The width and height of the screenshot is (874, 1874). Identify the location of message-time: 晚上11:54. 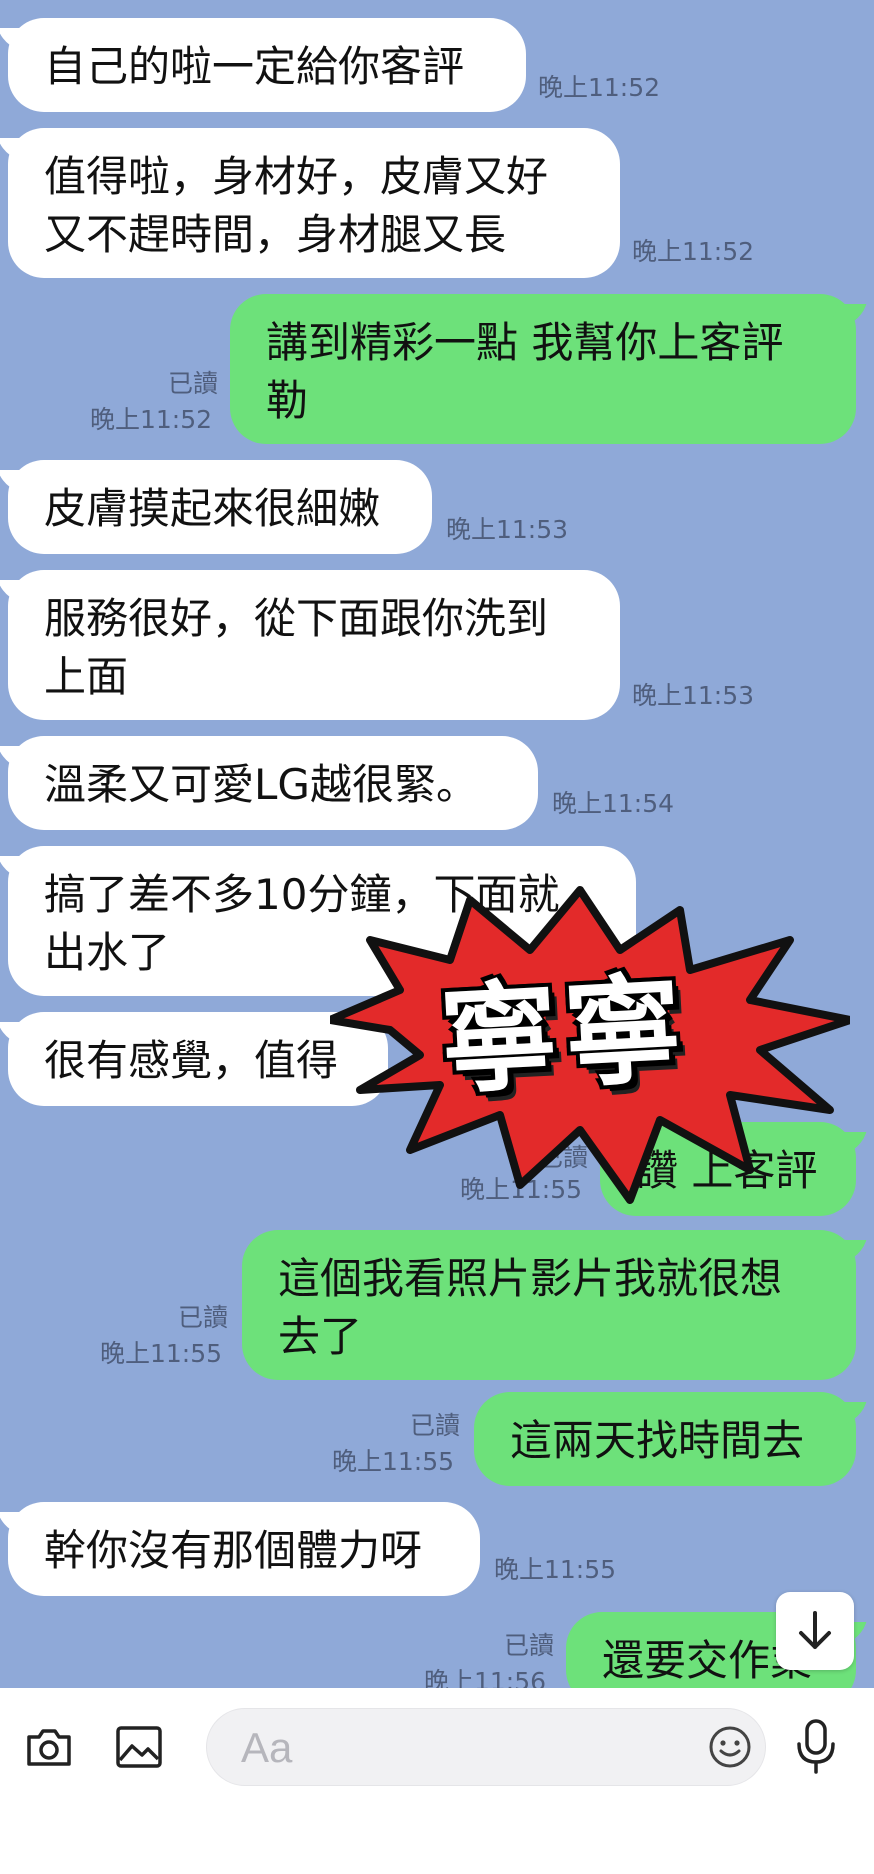
(613, 803).